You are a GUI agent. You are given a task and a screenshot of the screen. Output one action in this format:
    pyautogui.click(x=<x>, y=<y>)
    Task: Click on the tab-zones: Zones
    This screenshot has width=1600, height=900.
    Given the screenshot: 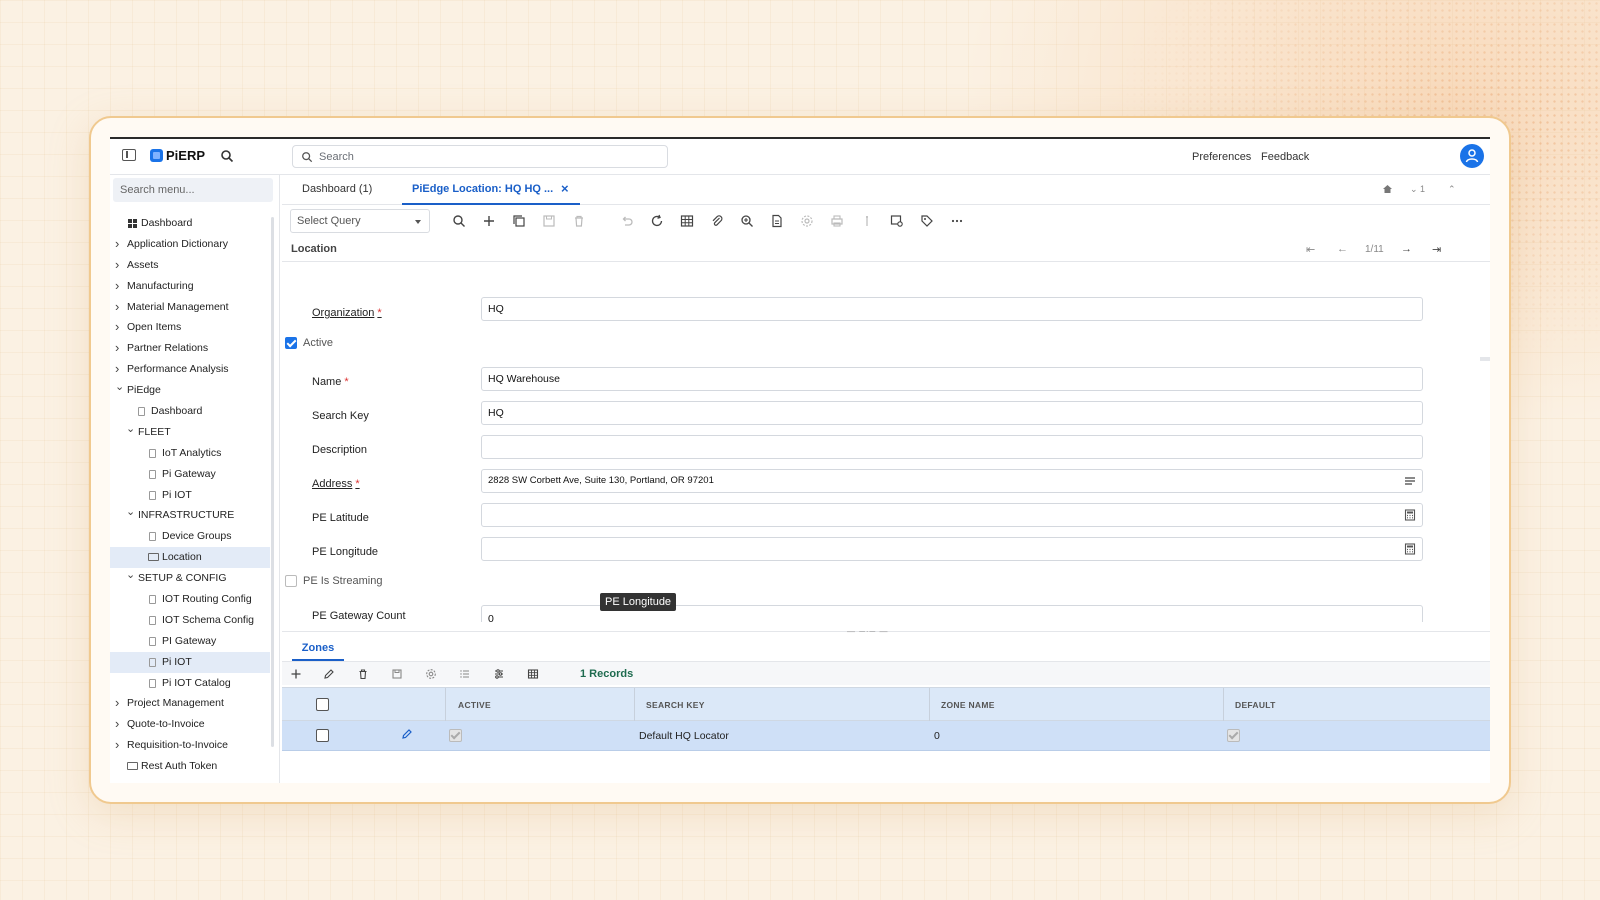 What is the action you would take?
    pyautogui.click(x=318, y=648)
    